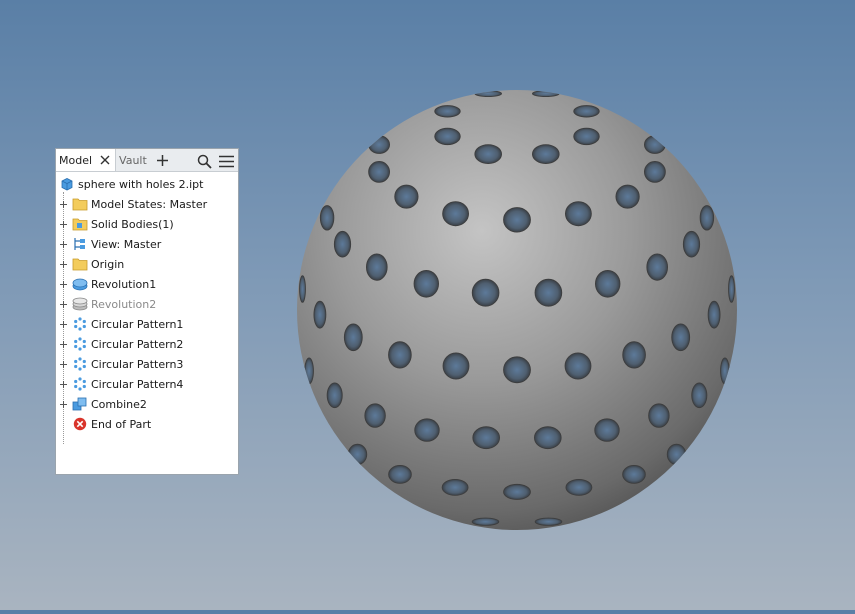 The width and height of the screenshot is (855, 614). I want to click on tab-vault: Vault, so click(133, 160).